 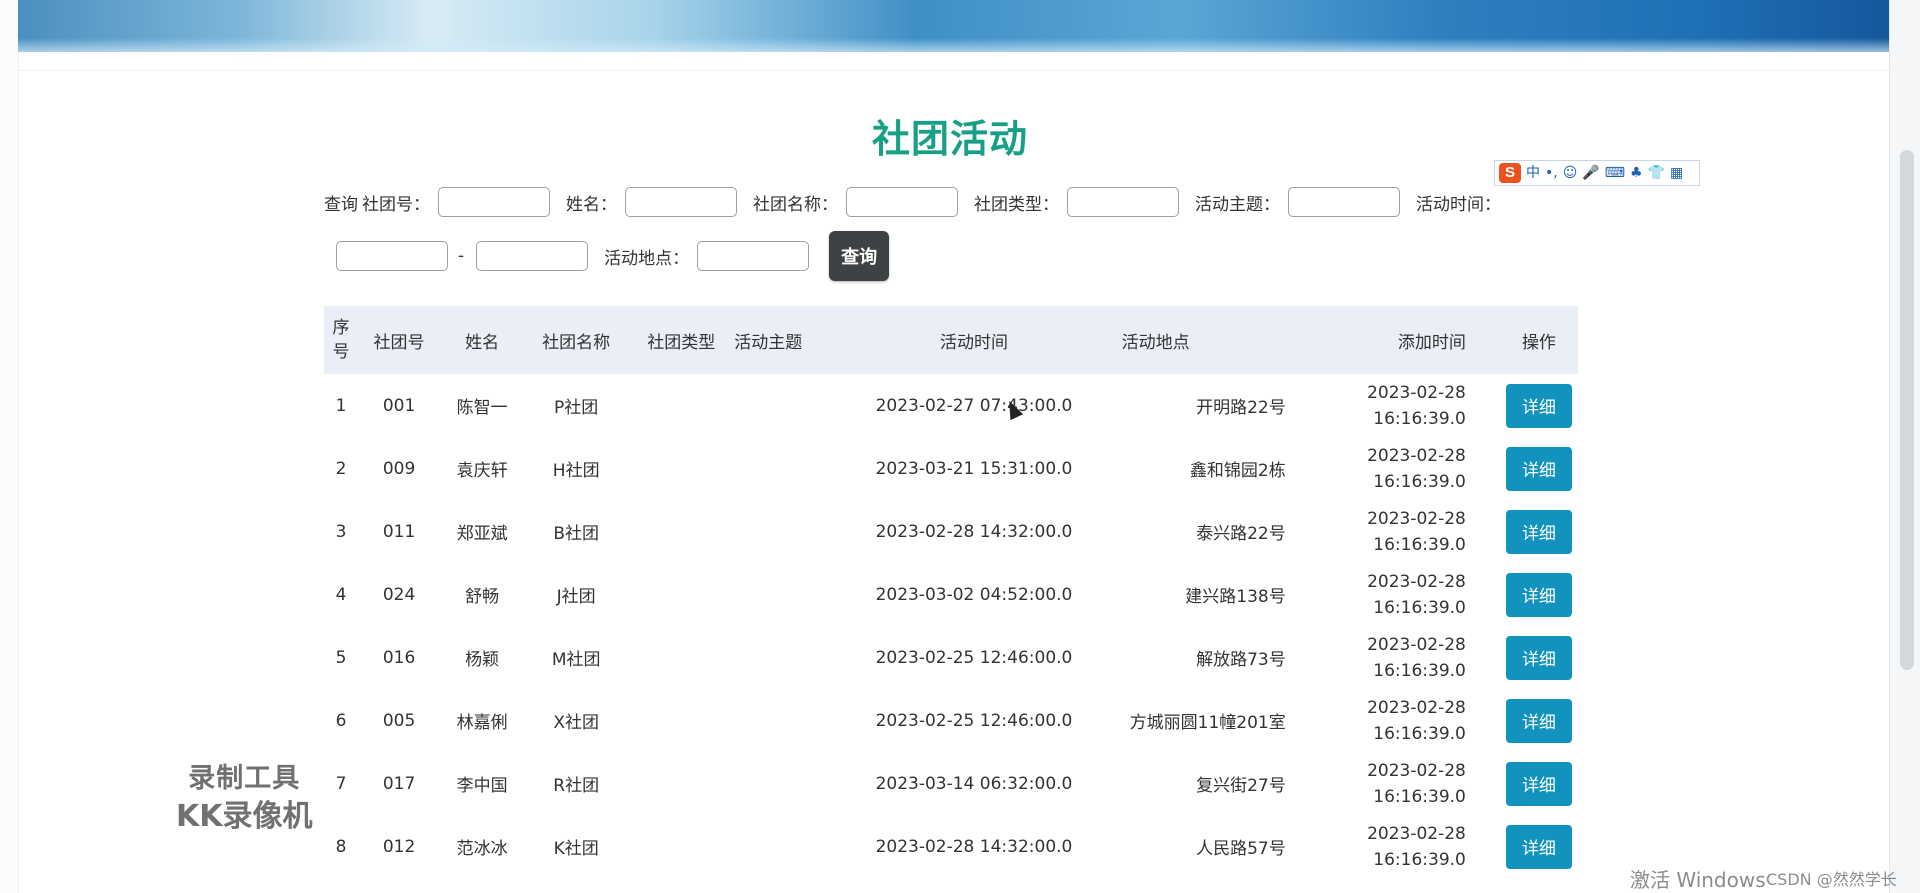 What do you see at coordinates (482, 340) in the screenshot?
I see `col-header-name: 姓名` at bounding box center [482, 340].